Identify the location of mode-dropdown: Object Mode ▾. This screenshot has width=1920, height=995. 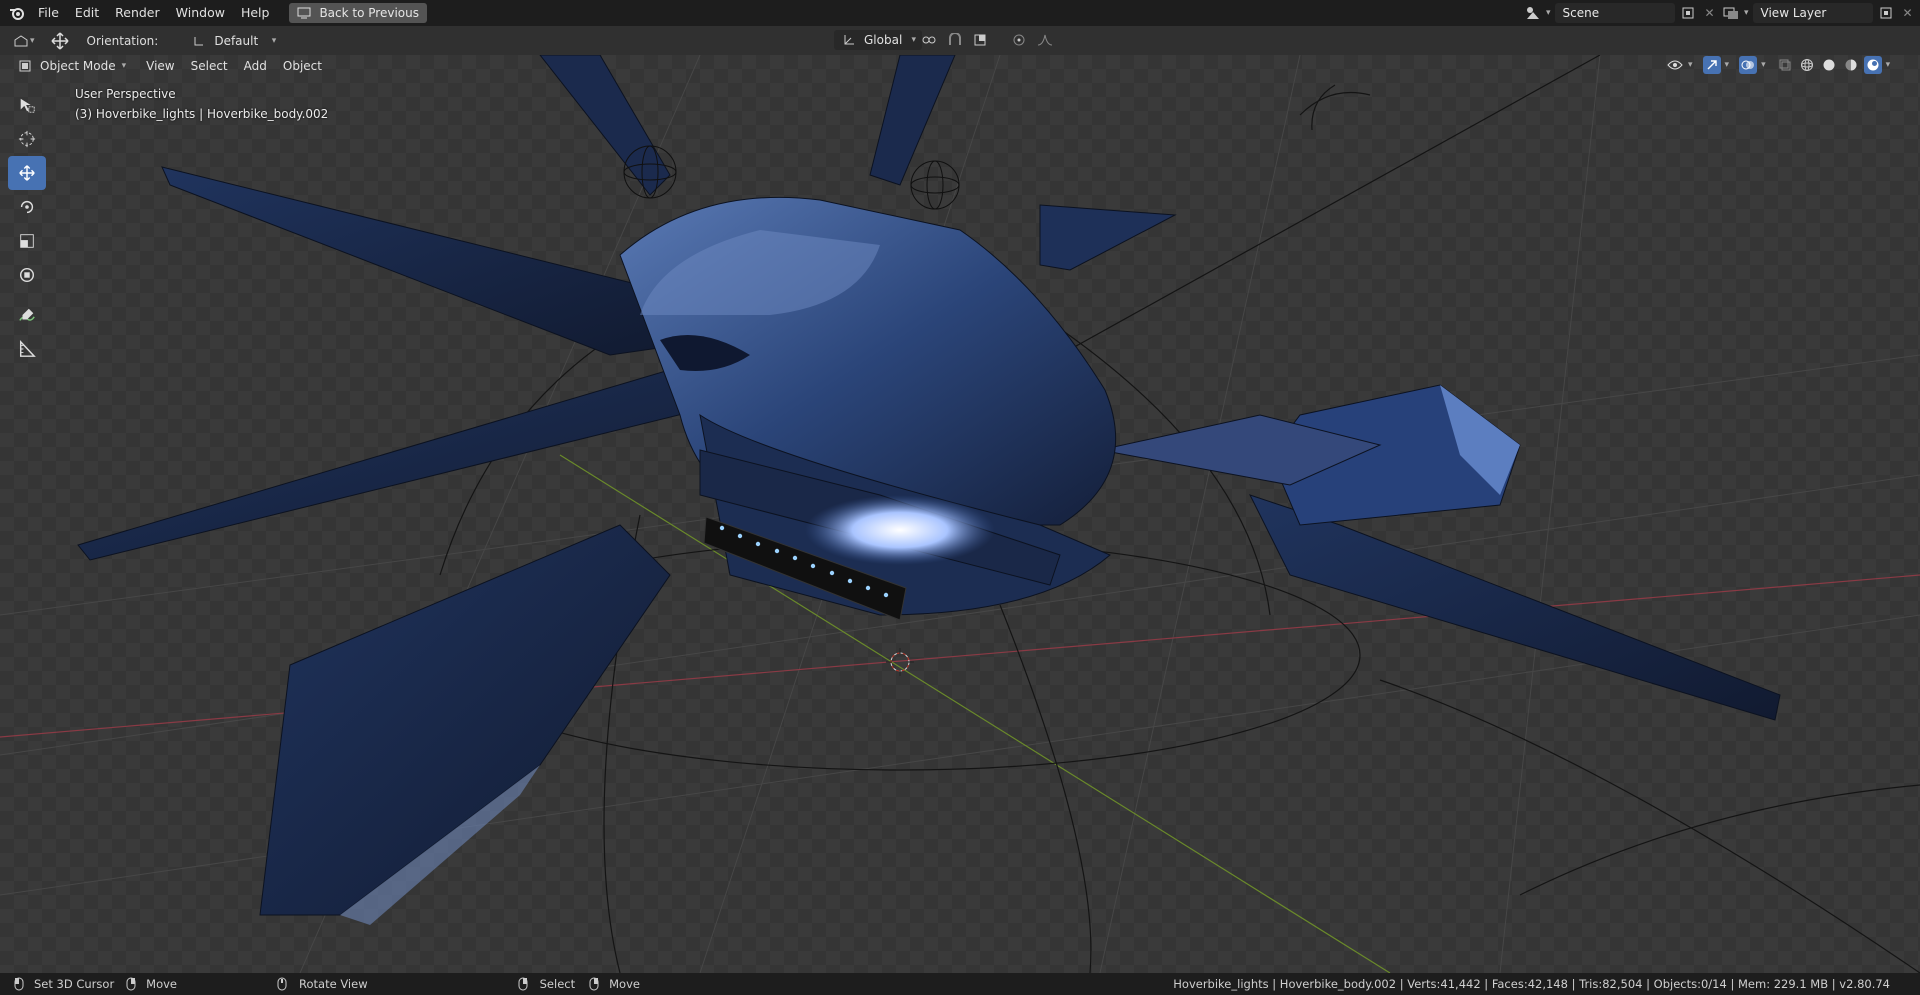
(71, 66).